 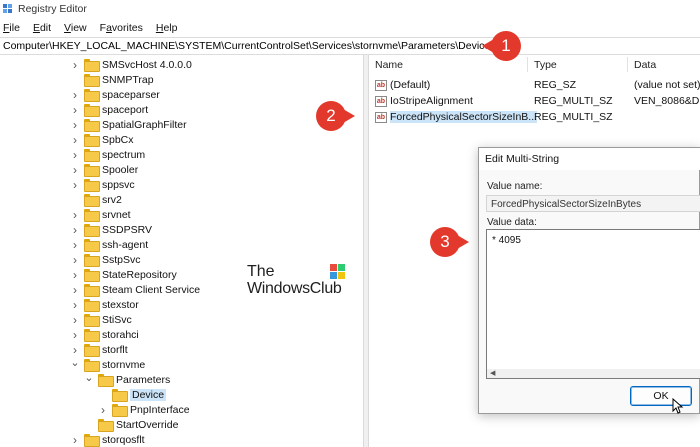 I want to click on tree-item-label: storahci, so click(x=120, y=334).